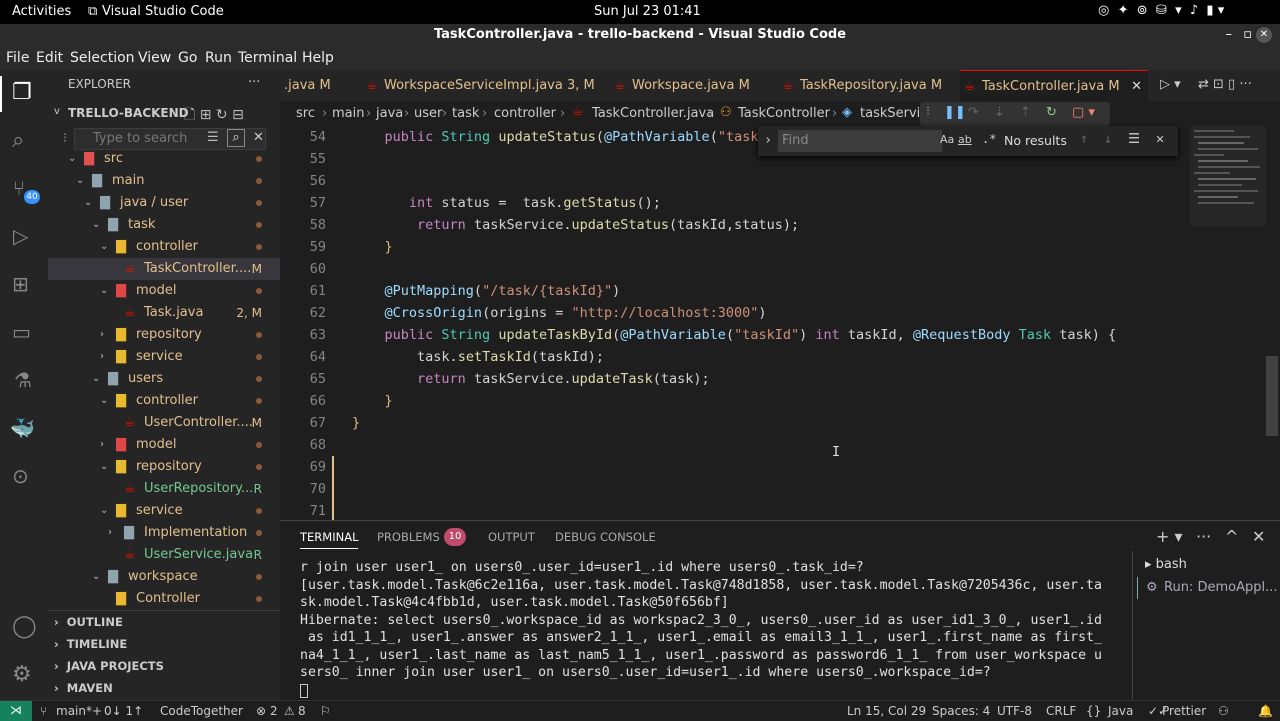  What do you see at coordinates (164, 555) in the screenshot?
I see `tree-file: ☕ UserService.java R` at bounding box center [164, 555].